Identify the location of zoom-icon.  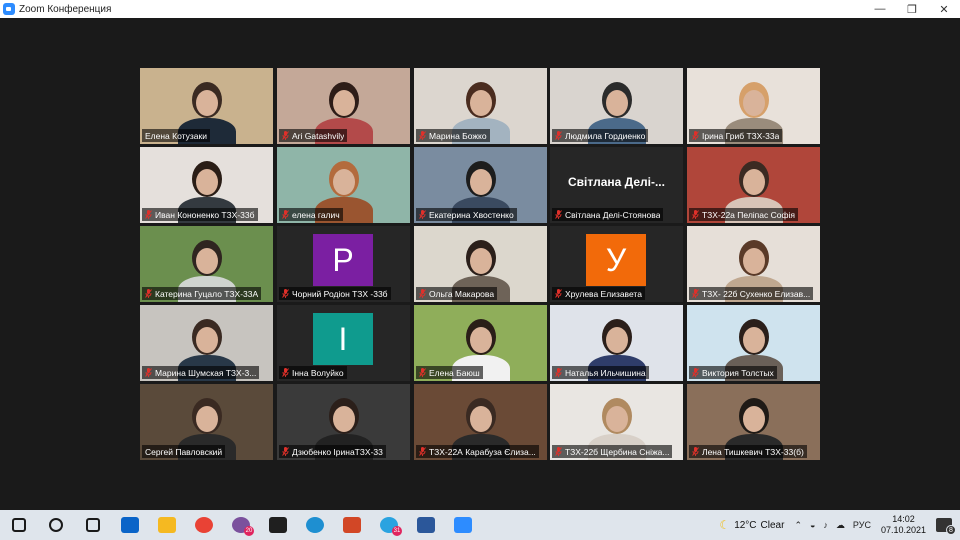
(462, 525).